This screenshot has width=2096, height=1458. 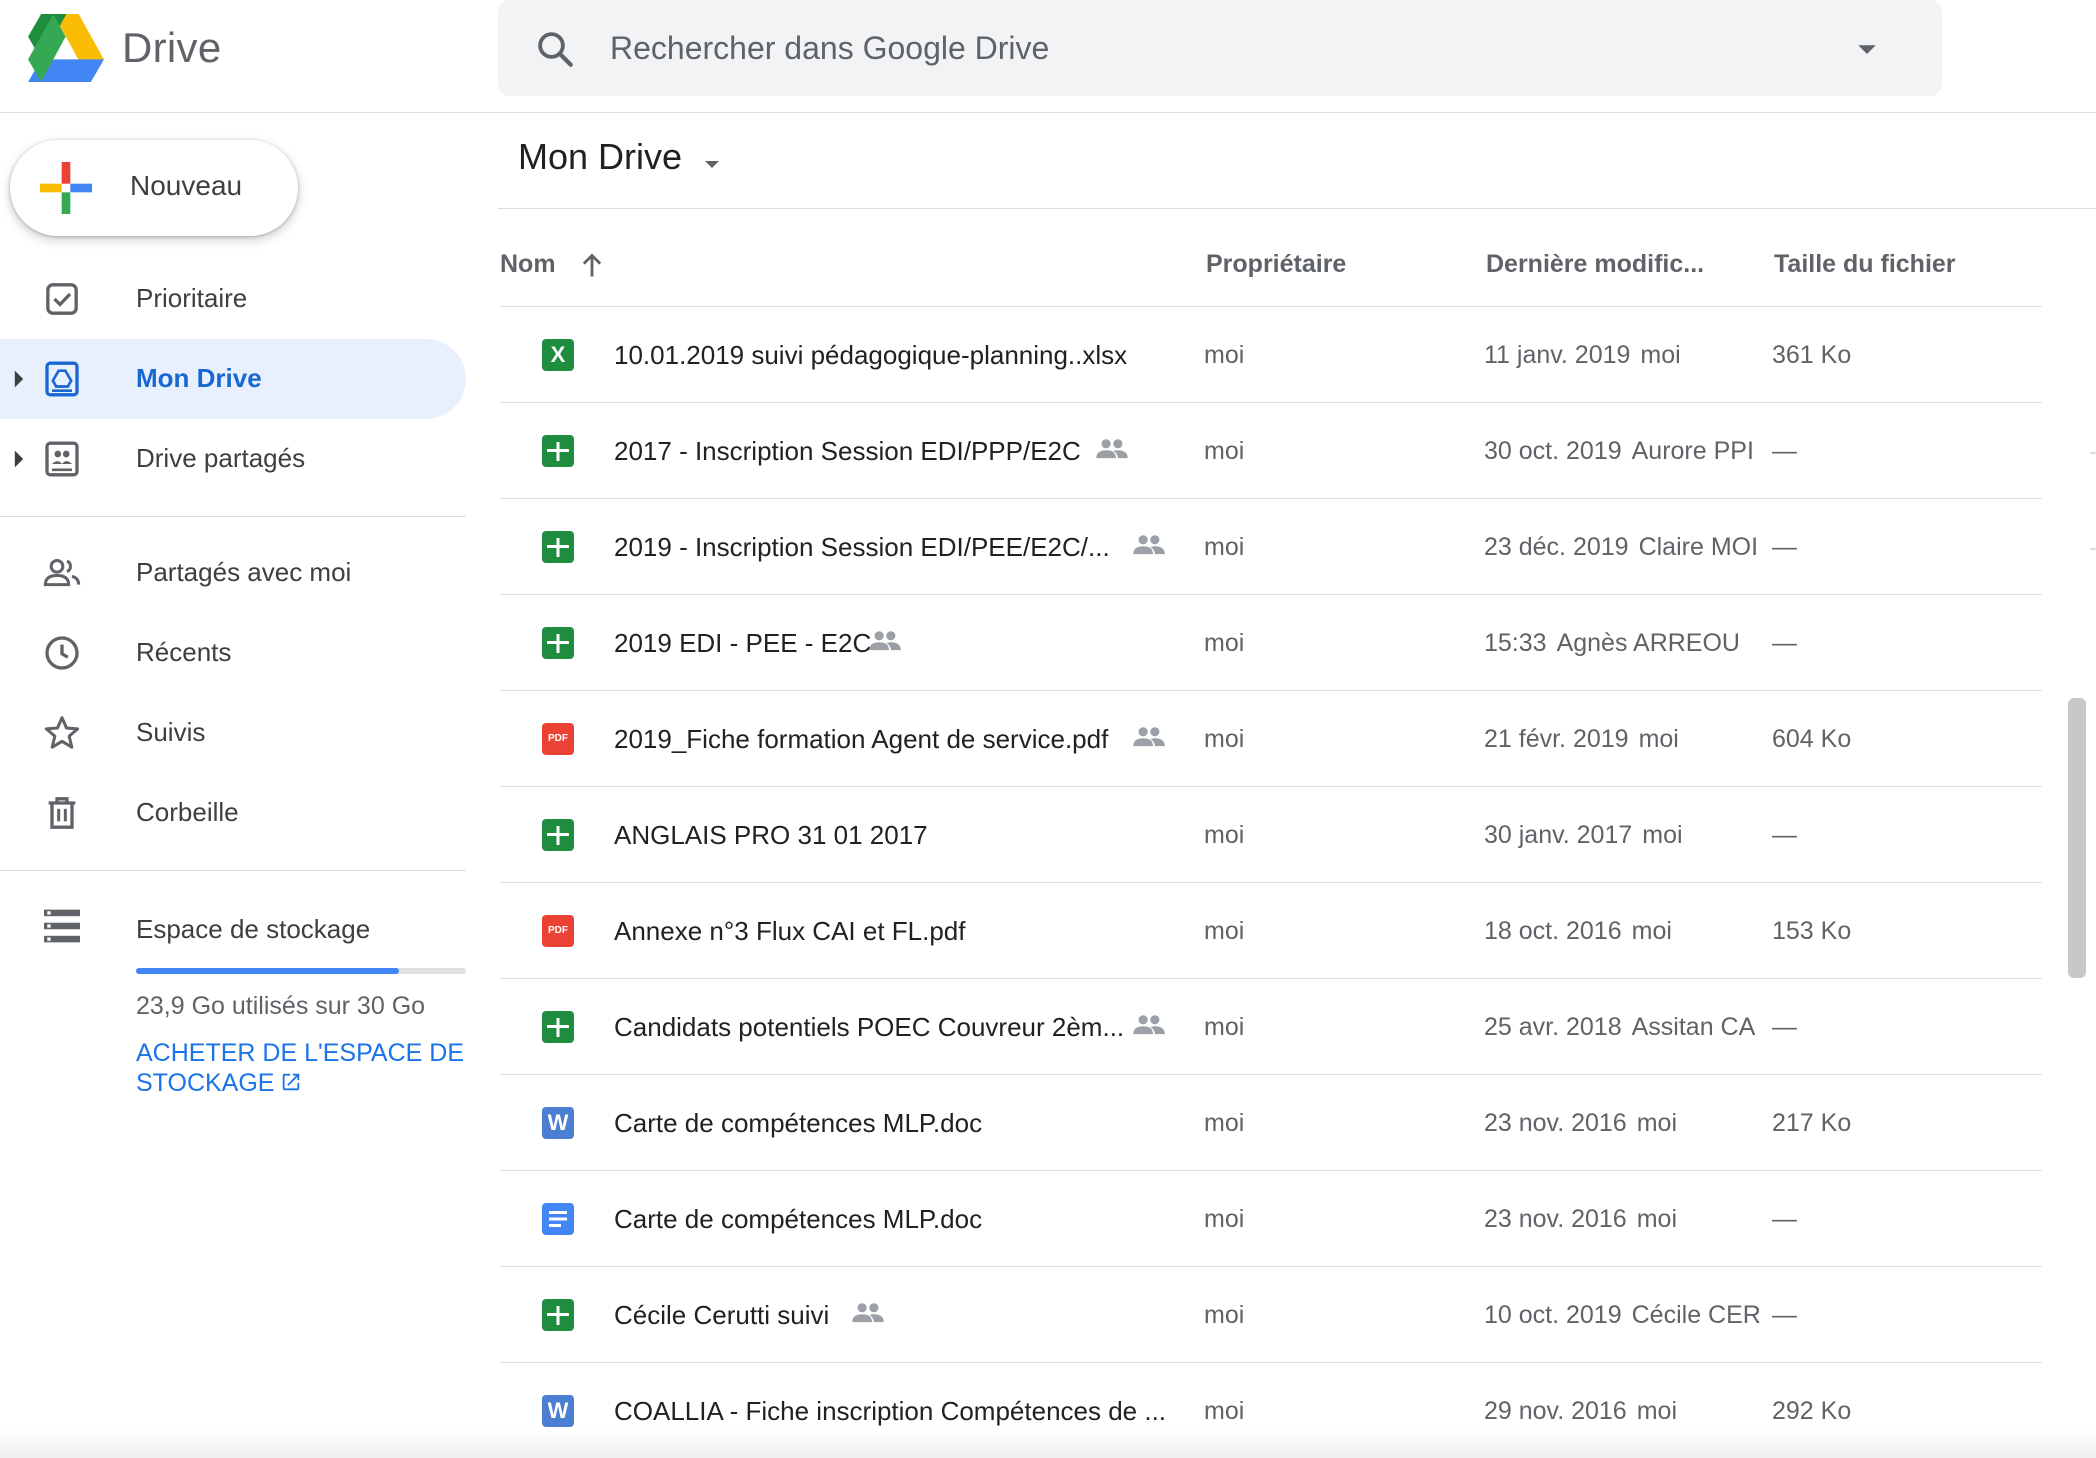 What do you see at coordinates (233, 459) in the screenshot?
I see `sidebar-item-drive-partages: Drive partagés` at bounding box center [233, 459].